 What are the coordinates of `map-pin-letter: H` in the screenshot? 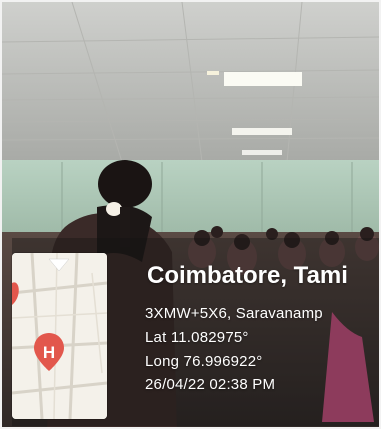 It's located at (49, 352).